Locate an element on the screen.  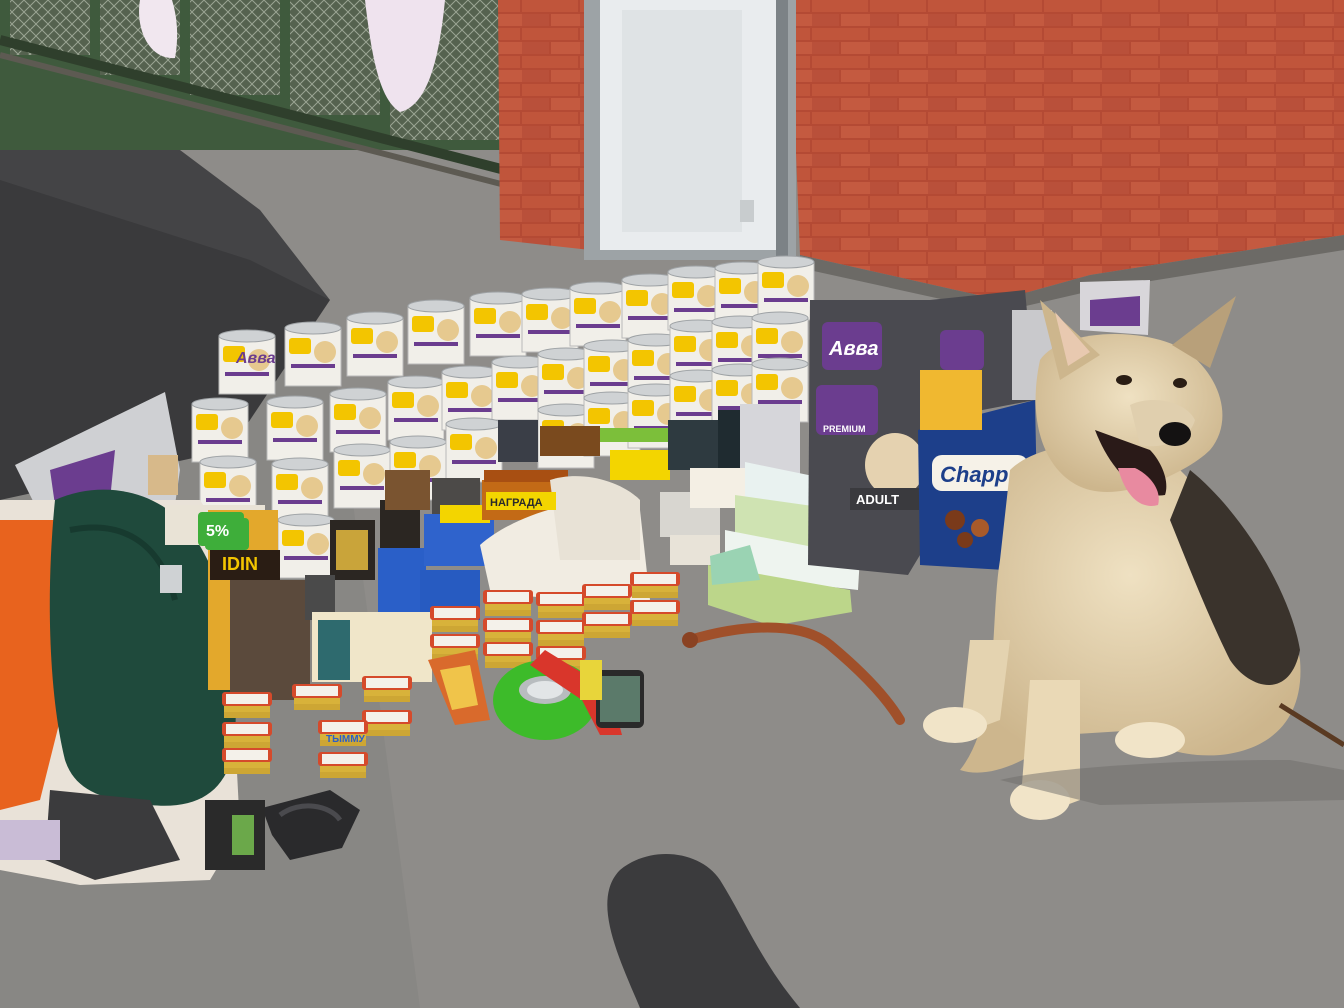
box-label: IDIN is located at coordinates (240, 564).